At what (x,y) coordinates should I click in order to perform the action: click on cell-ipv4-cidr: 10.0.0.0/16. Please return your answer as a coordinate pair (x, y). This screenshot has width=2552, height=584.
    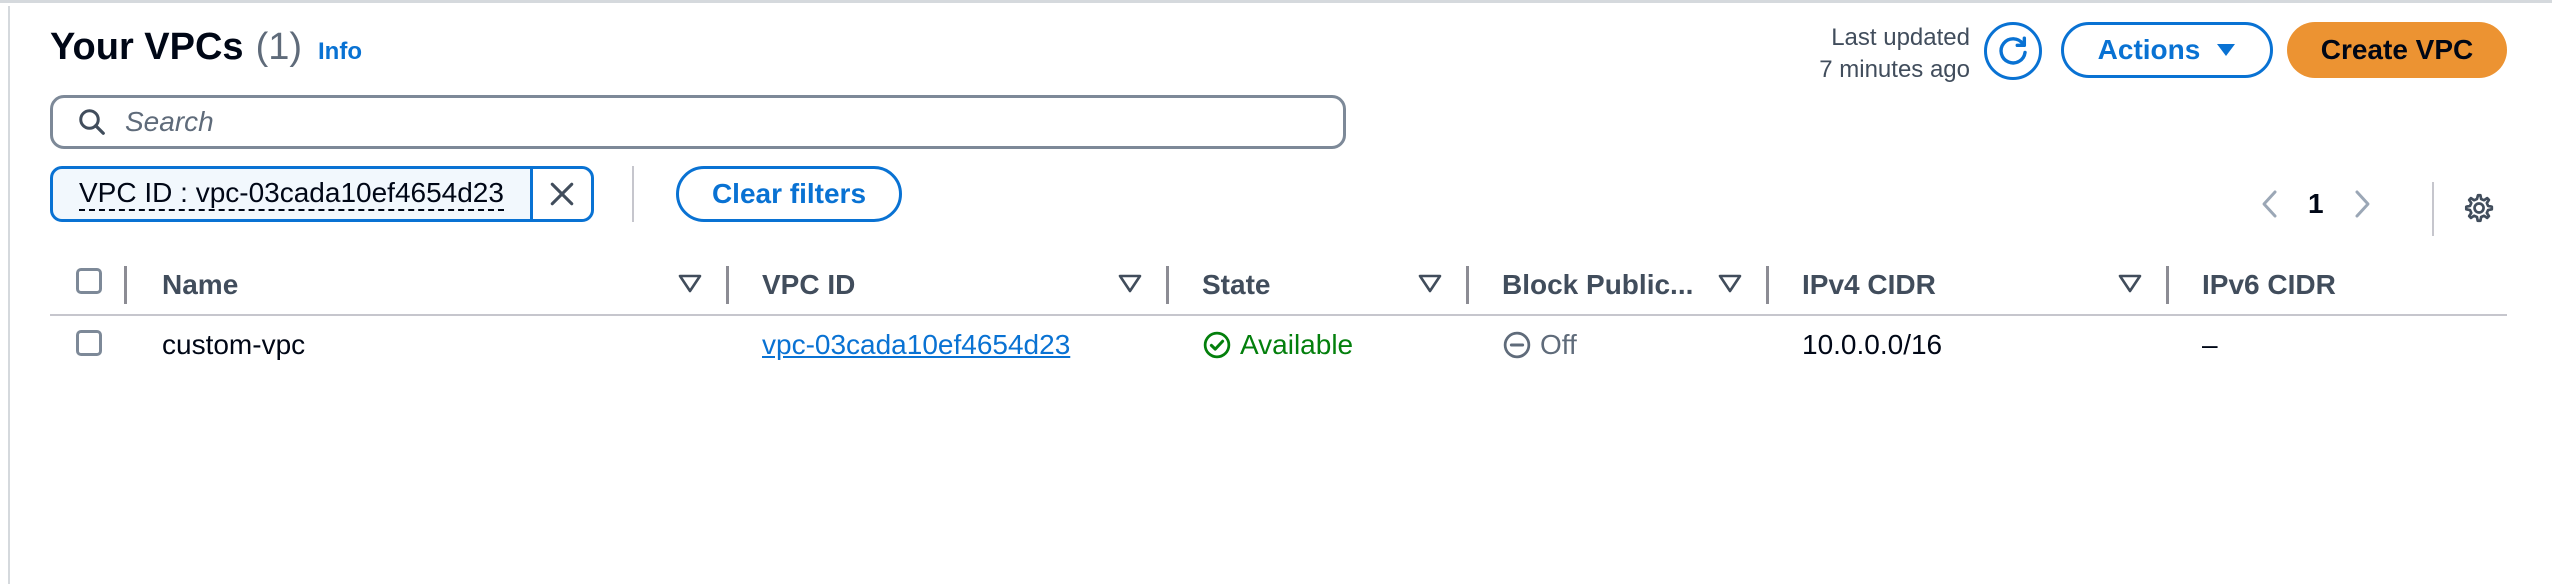
    Looking at the image, I should click on (1872, 344).